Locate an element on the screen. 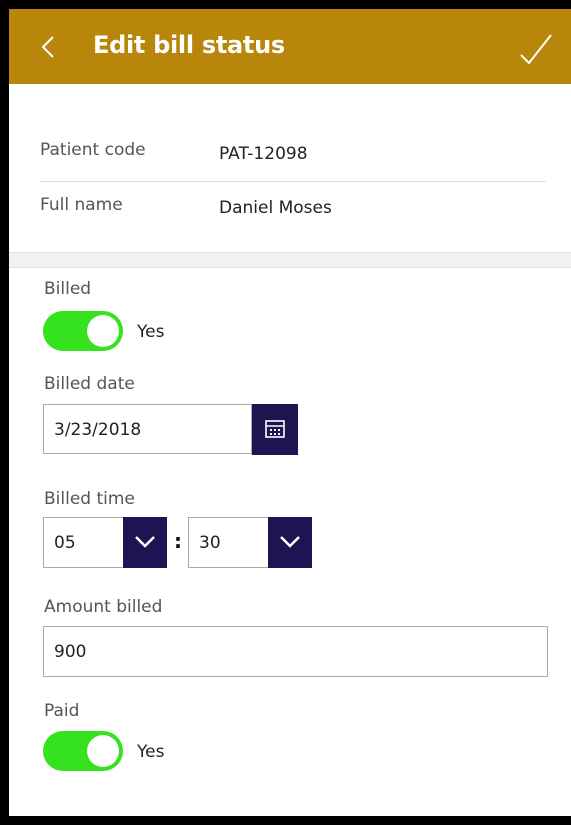 This screenshot has width=571, height=825. amount-billed-input: 900 is located at coordinates (295, 651).